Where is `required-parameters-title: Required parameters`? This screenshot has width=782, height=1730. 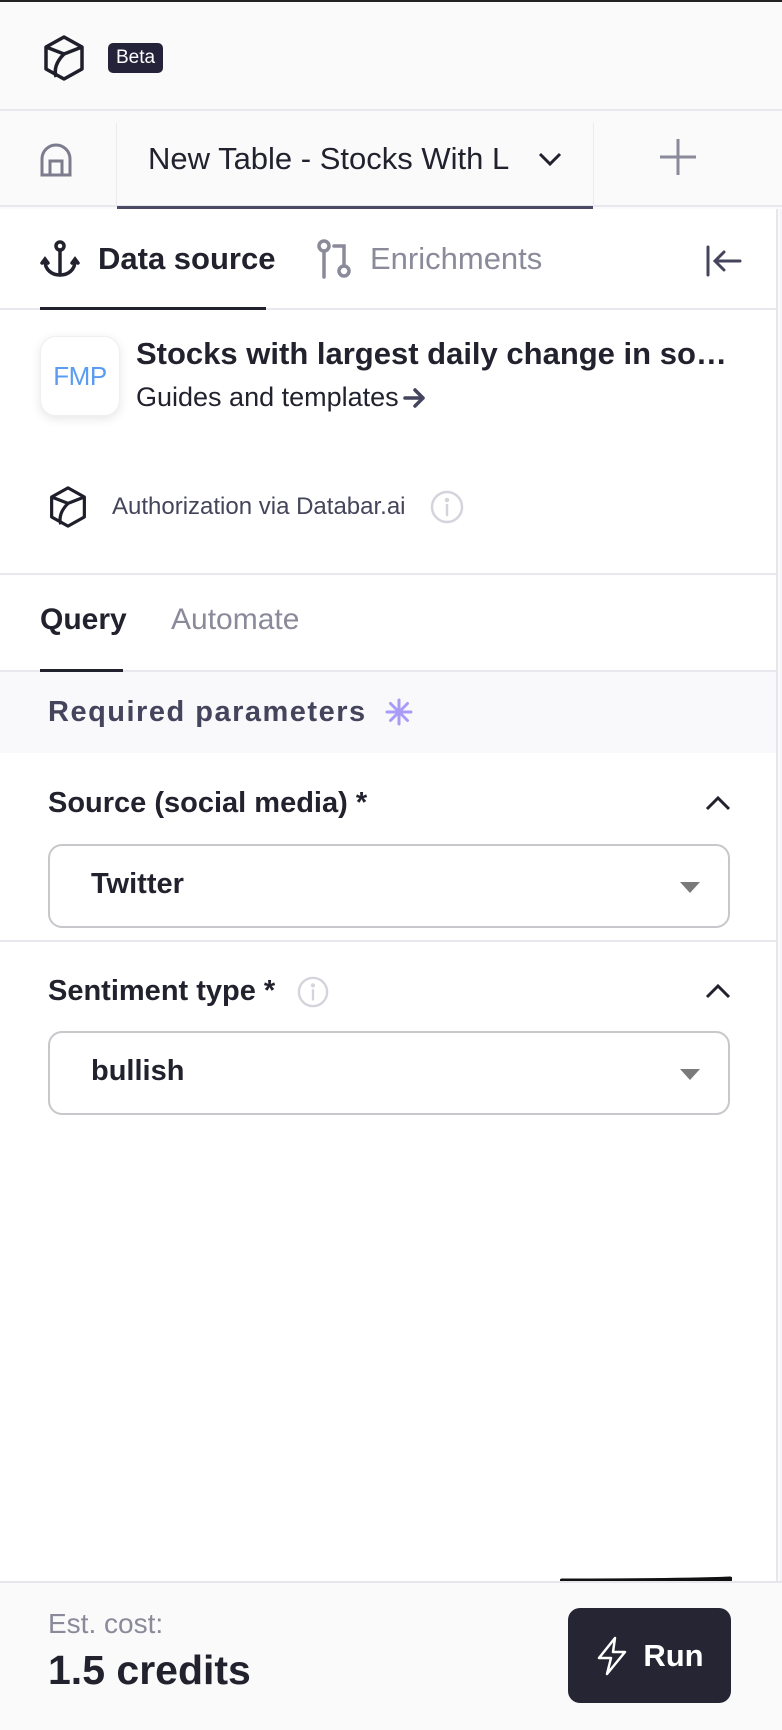 required-parameters-title: Required parameters is located at coordinates (207, 712).